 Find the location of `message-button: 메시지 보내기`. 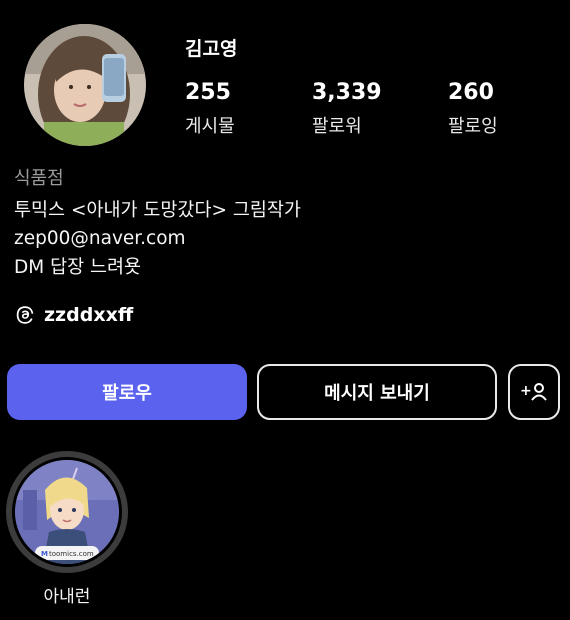

message-button: 메시지 보내기 is located at coordinates (377, 392).